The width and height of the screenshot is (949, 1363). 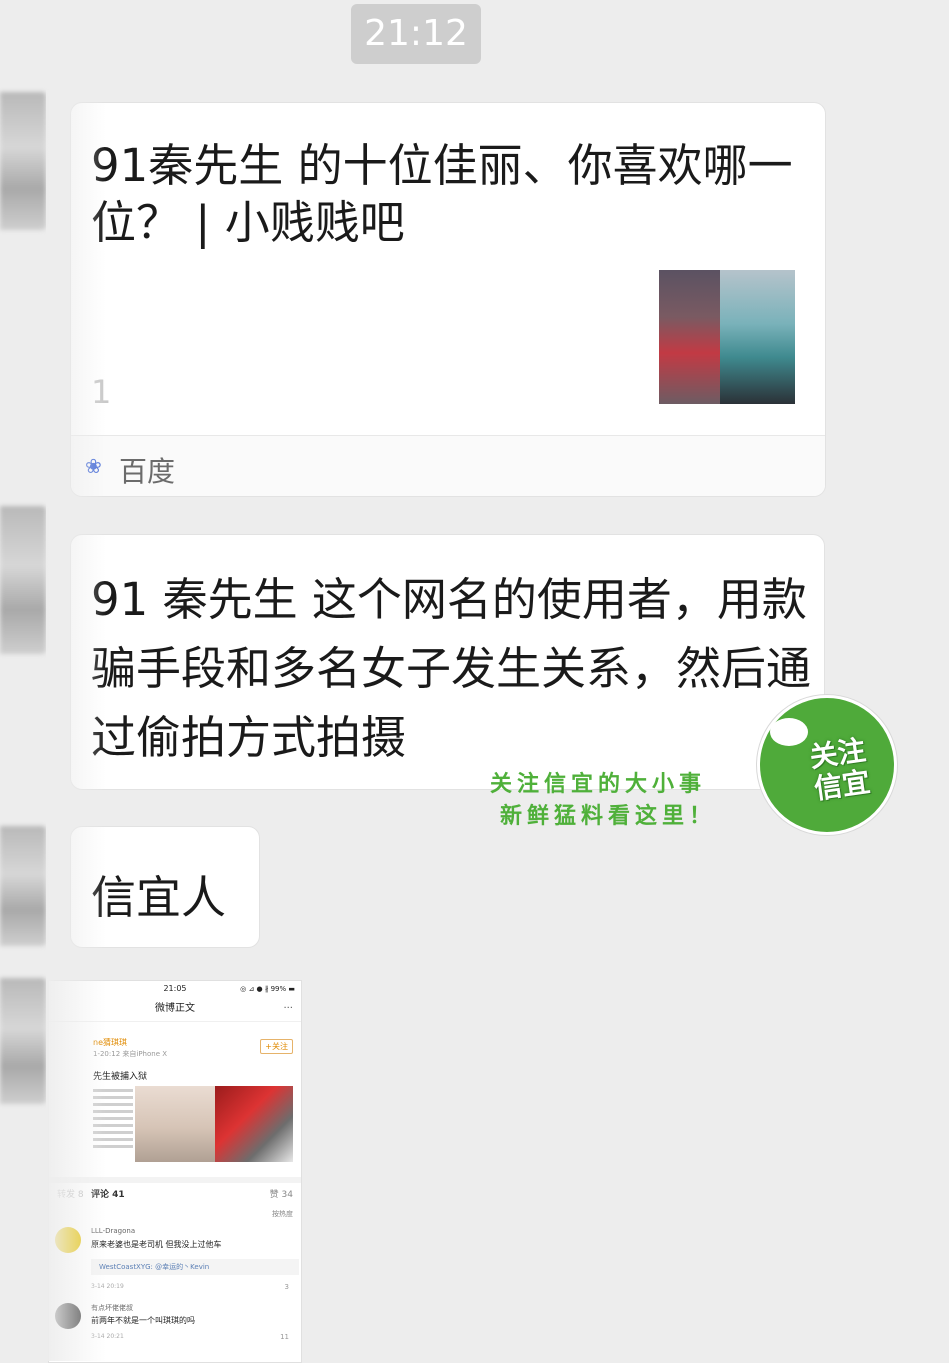 What do you see at coordinates (608, 816) in the screenshot?
I see `watermark-line-2: 新鲜猛料看这里！` at bounding box center [608, 816].